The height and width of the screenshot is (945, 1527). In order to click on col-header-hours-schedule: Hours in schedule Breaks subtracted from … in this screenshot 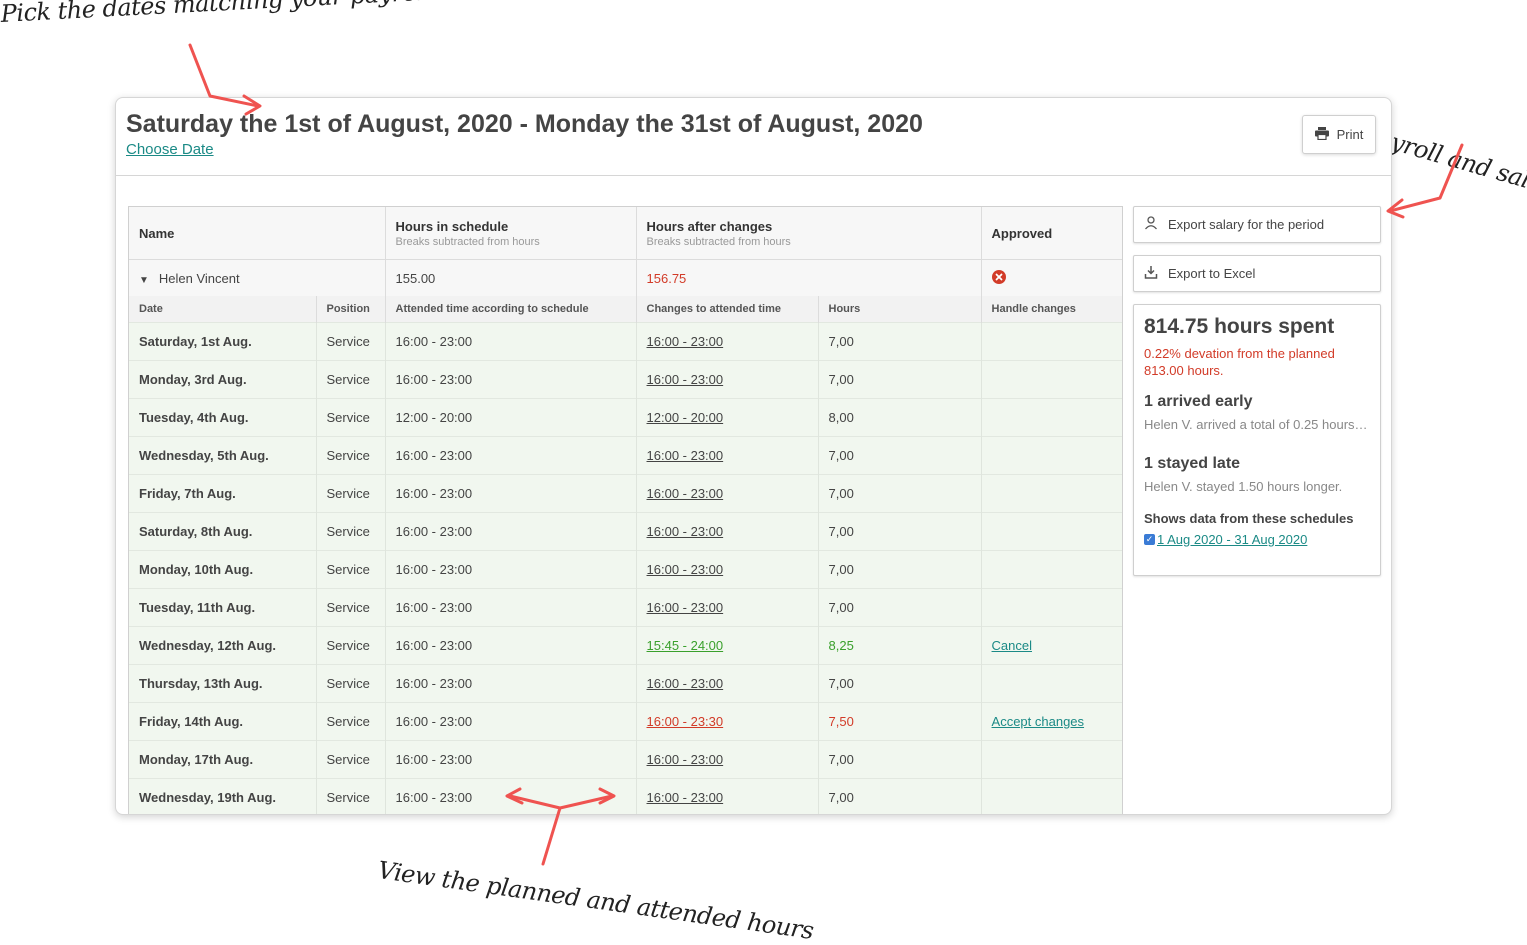, I will do `click(511, 233)`.